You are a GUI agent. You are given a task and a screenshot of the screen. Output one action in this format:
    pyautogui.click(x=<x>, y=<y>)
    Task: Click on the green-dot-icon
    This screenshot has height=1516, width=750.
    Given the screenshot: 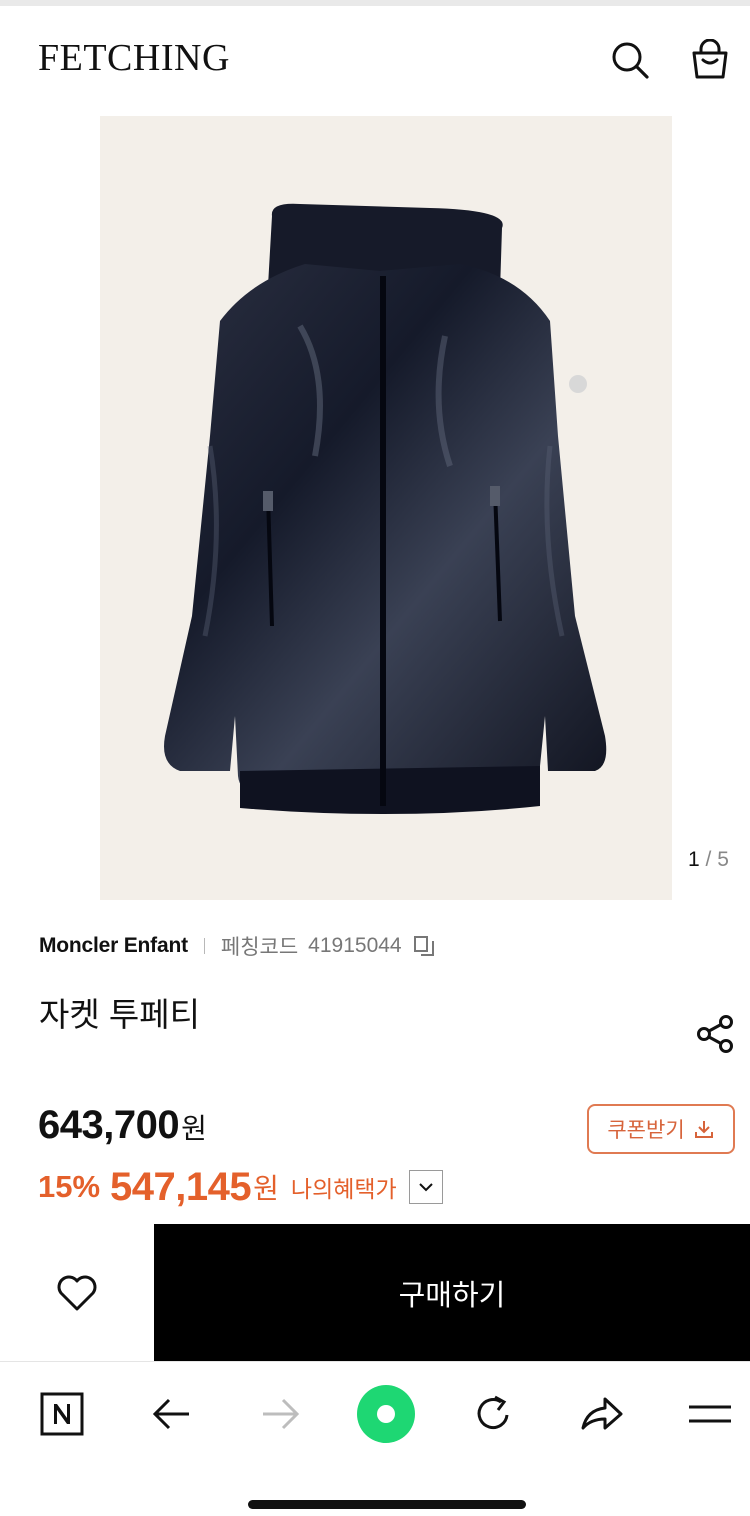 What is the action you would take?
    pyautogui.click(x=386, y=1414)
    